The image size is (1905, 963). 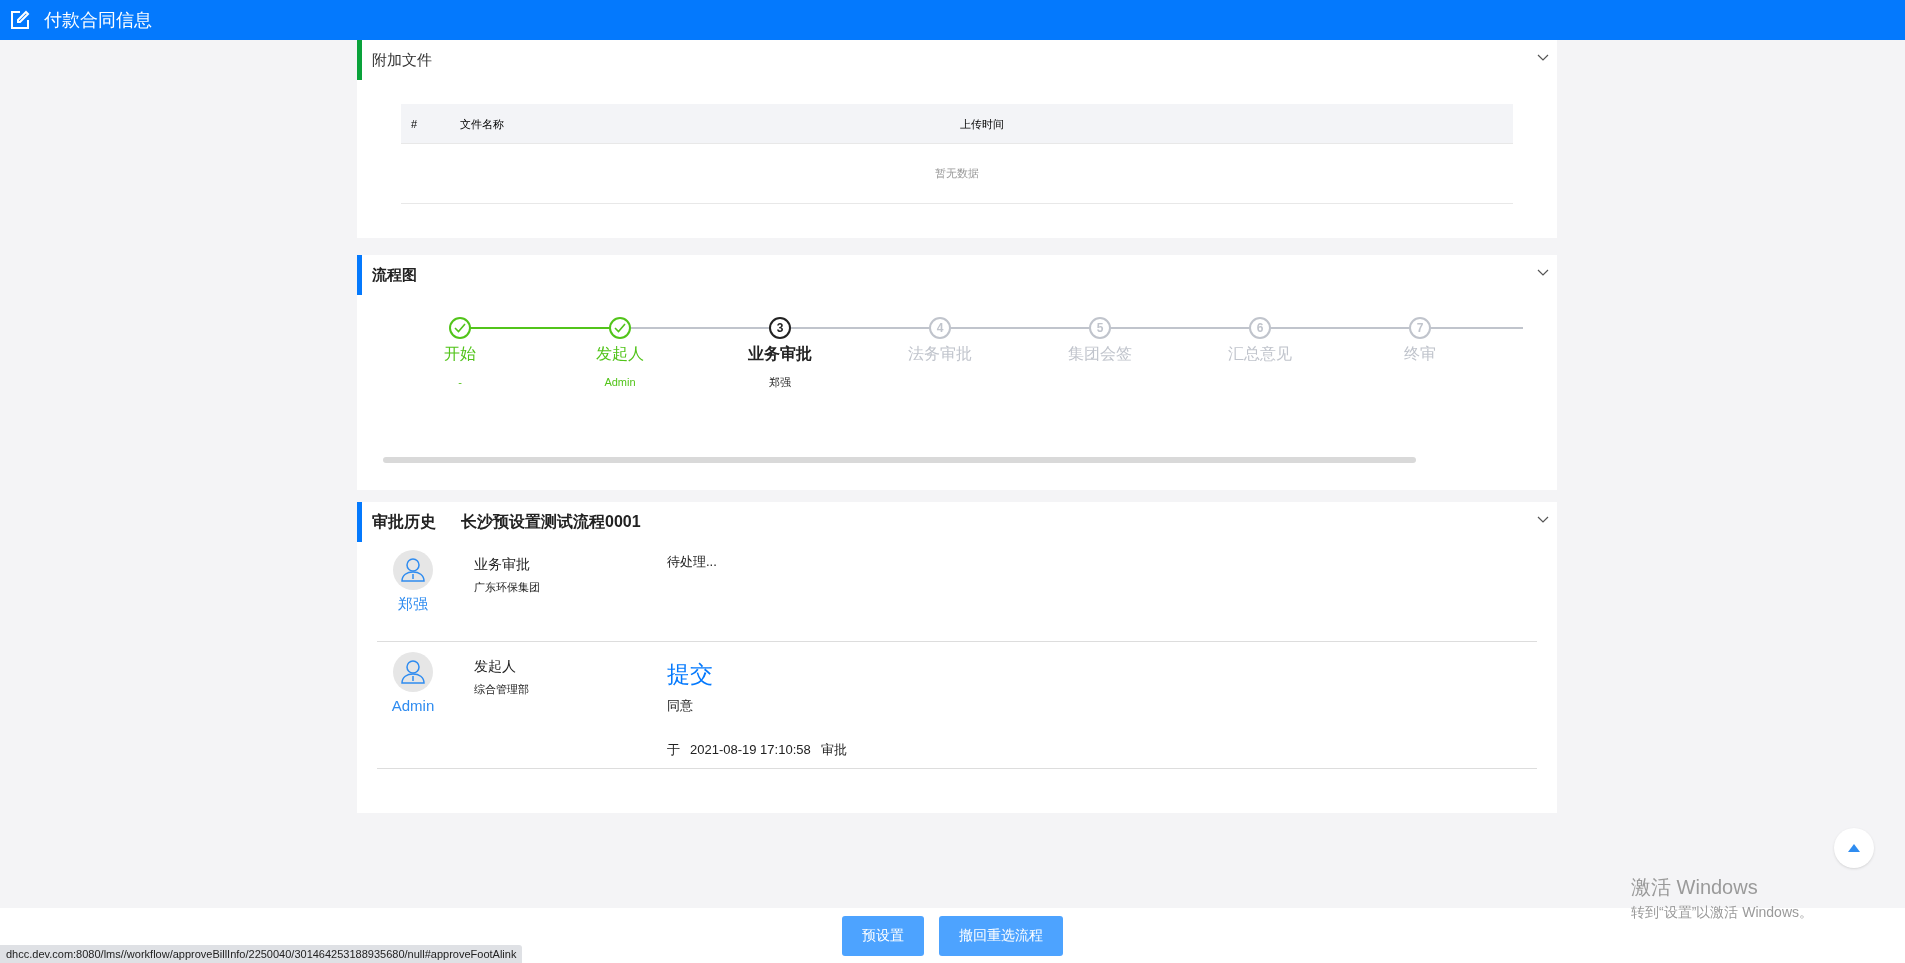 What do you see at coordinates (551, 522) in the screenshot?
I see `process-name: 长沙预设置测试流程0001` at bounding box center [551, 522].